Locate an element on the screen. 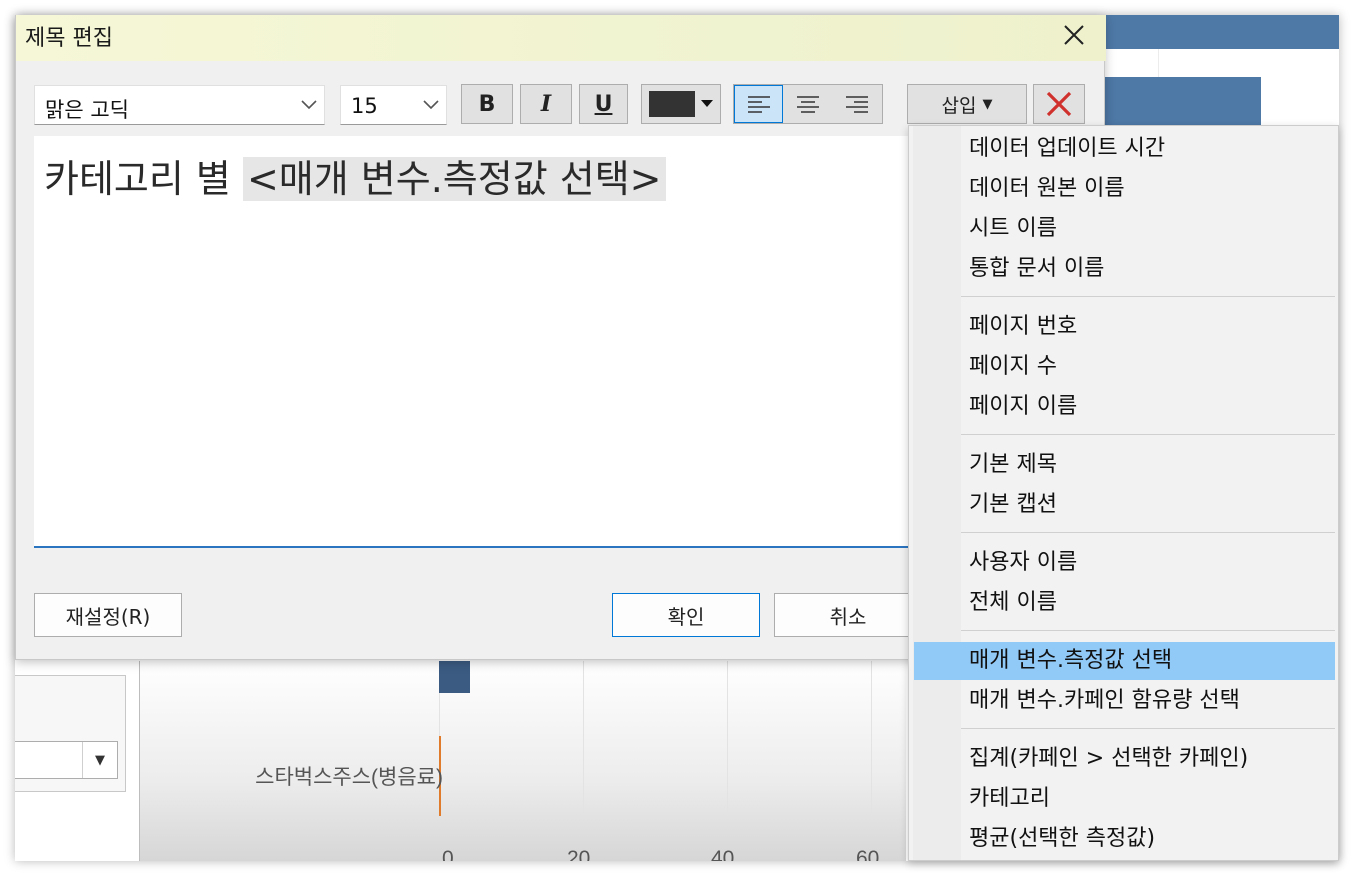 Image resolution: width=1353 pixels, height=876 pixels. align-left-button is located at coordinates (759, 104).